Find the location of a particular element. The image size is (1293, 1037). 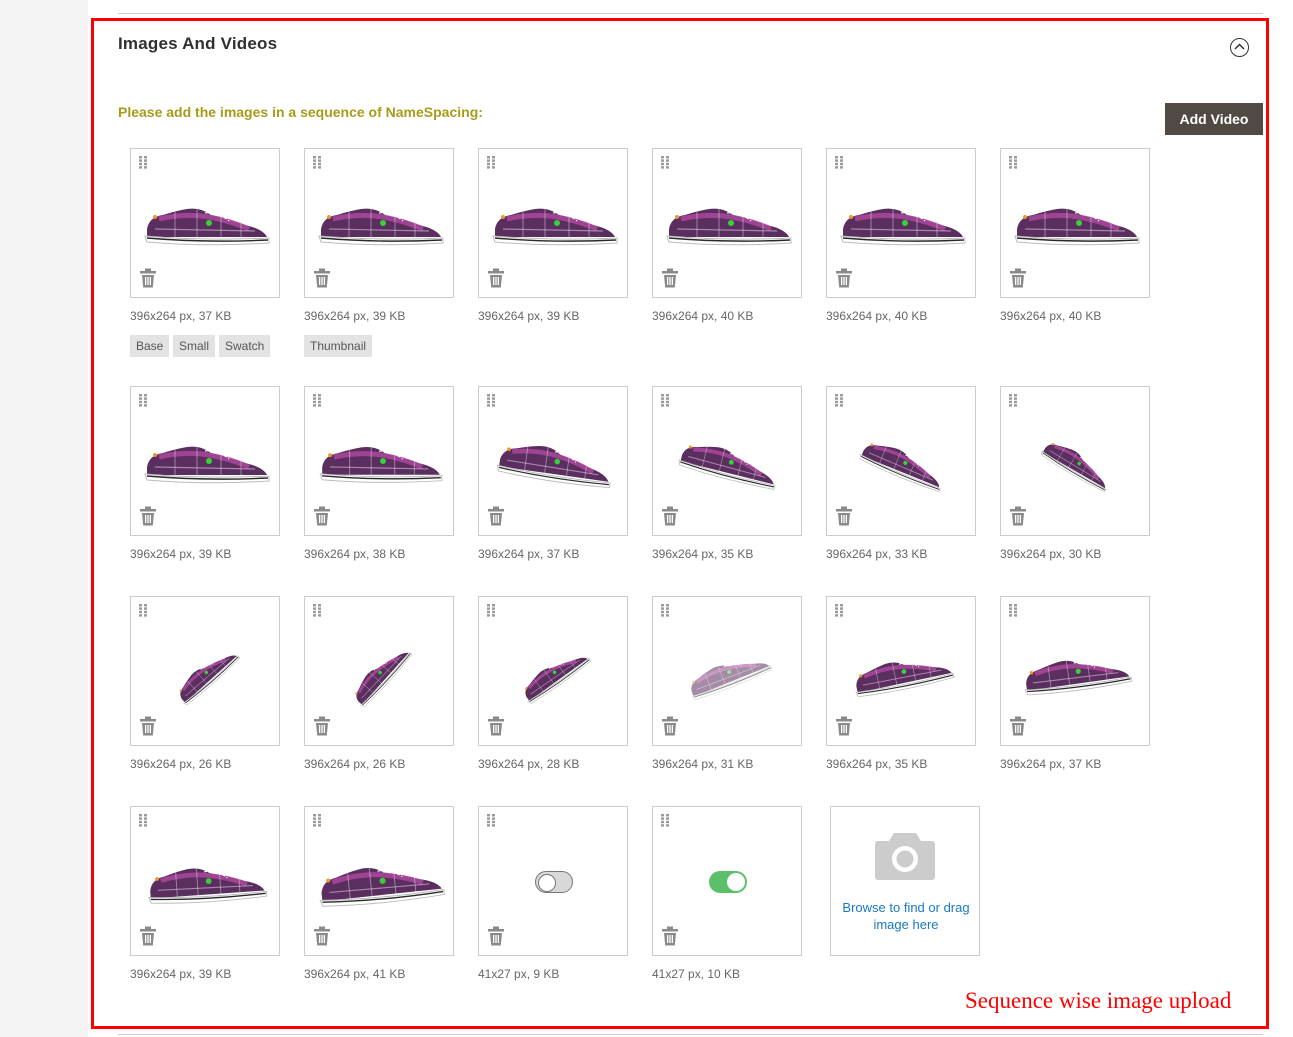

collapse-button is located at coordinates (1239, 47).